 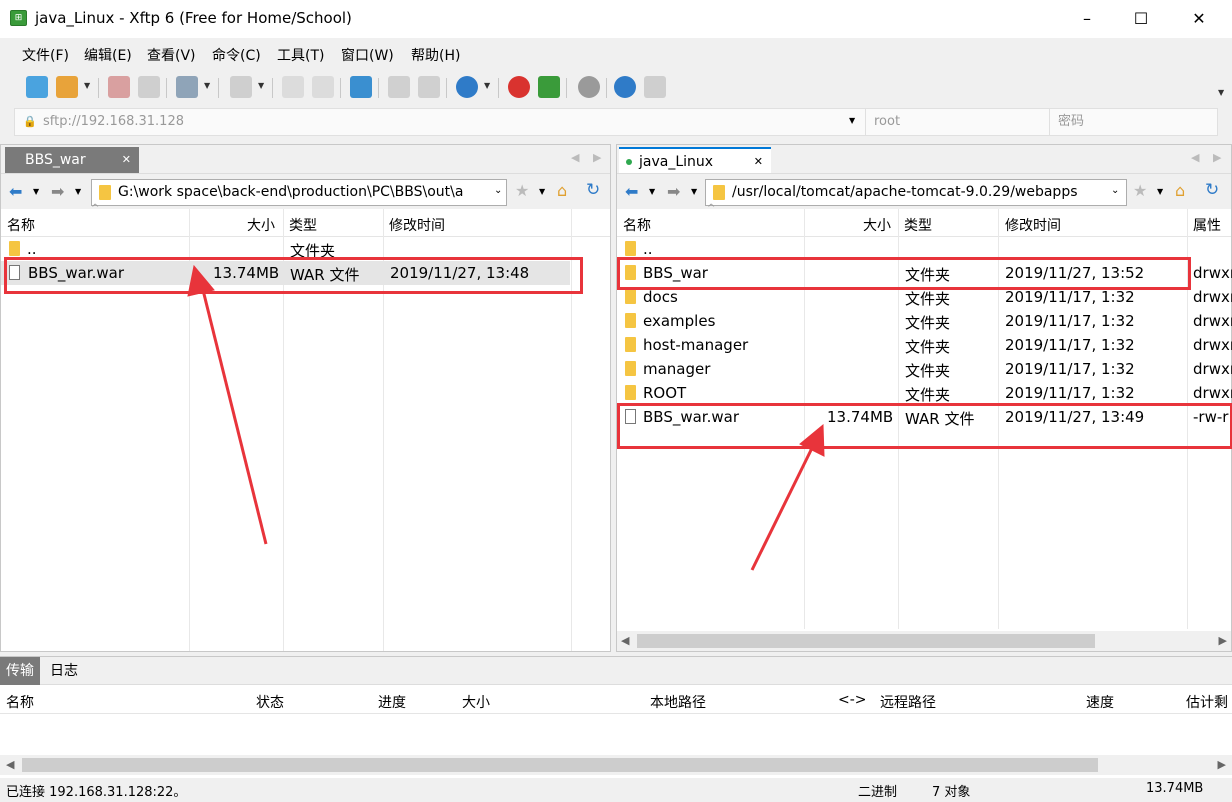 What do you see at coordinates (878, 792) in the screenshot?
I see `transfer-mode: 二进制` at bounding box center [878, 792].